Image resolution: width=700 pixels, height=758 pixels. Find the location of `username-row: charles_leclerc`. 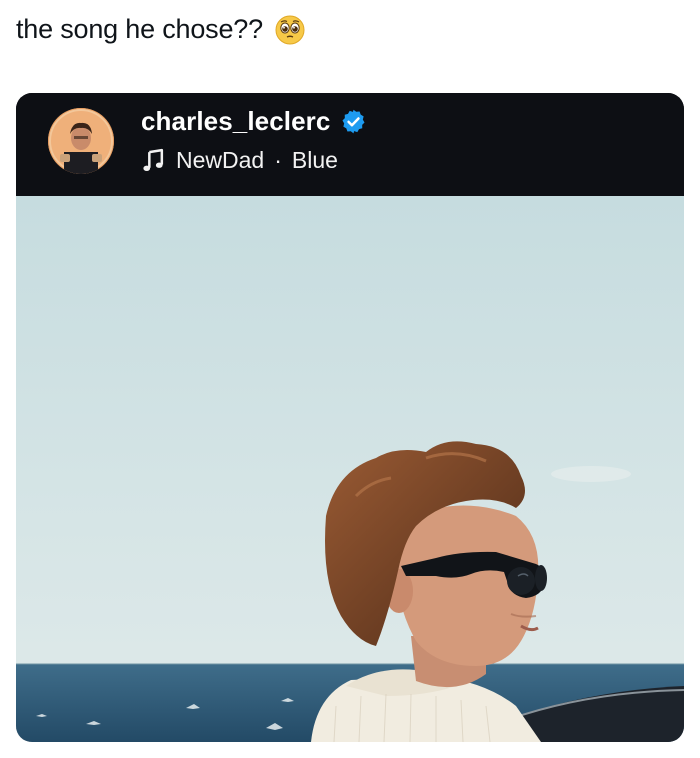

username-row: charles_leclerc is located at coordinates (254, 121).